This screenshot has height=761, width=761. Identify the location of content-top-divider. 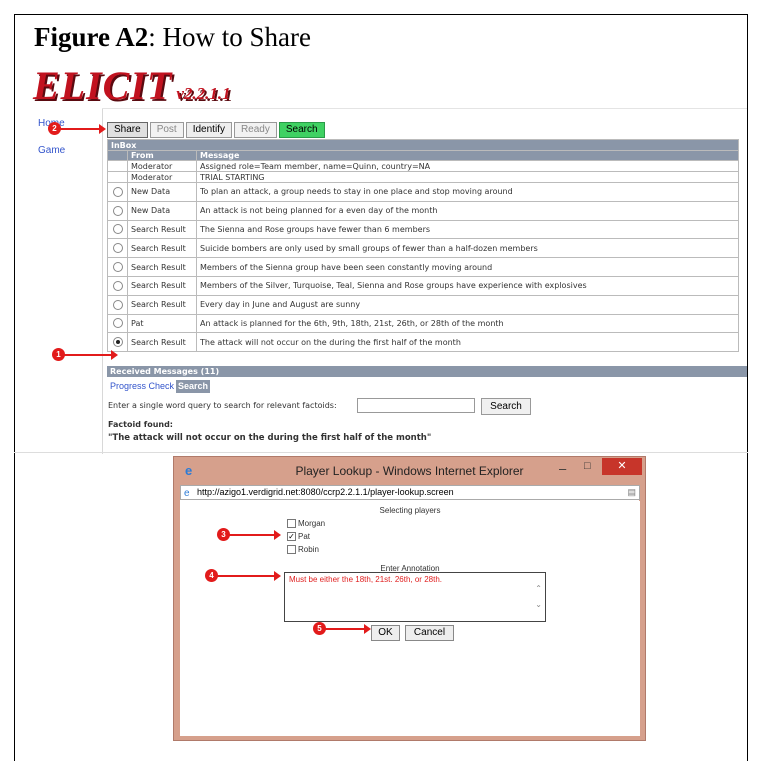
(424, 108).